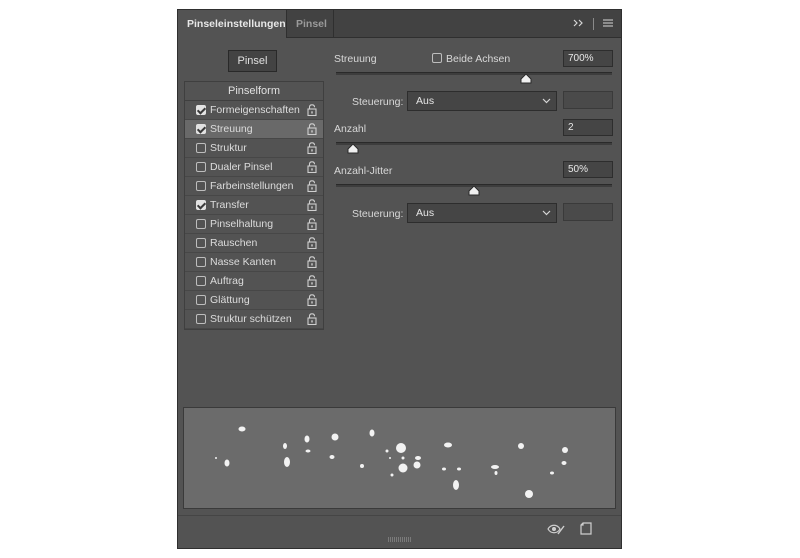  I want to click on streuung-slider-thumb, so click(526, 79).